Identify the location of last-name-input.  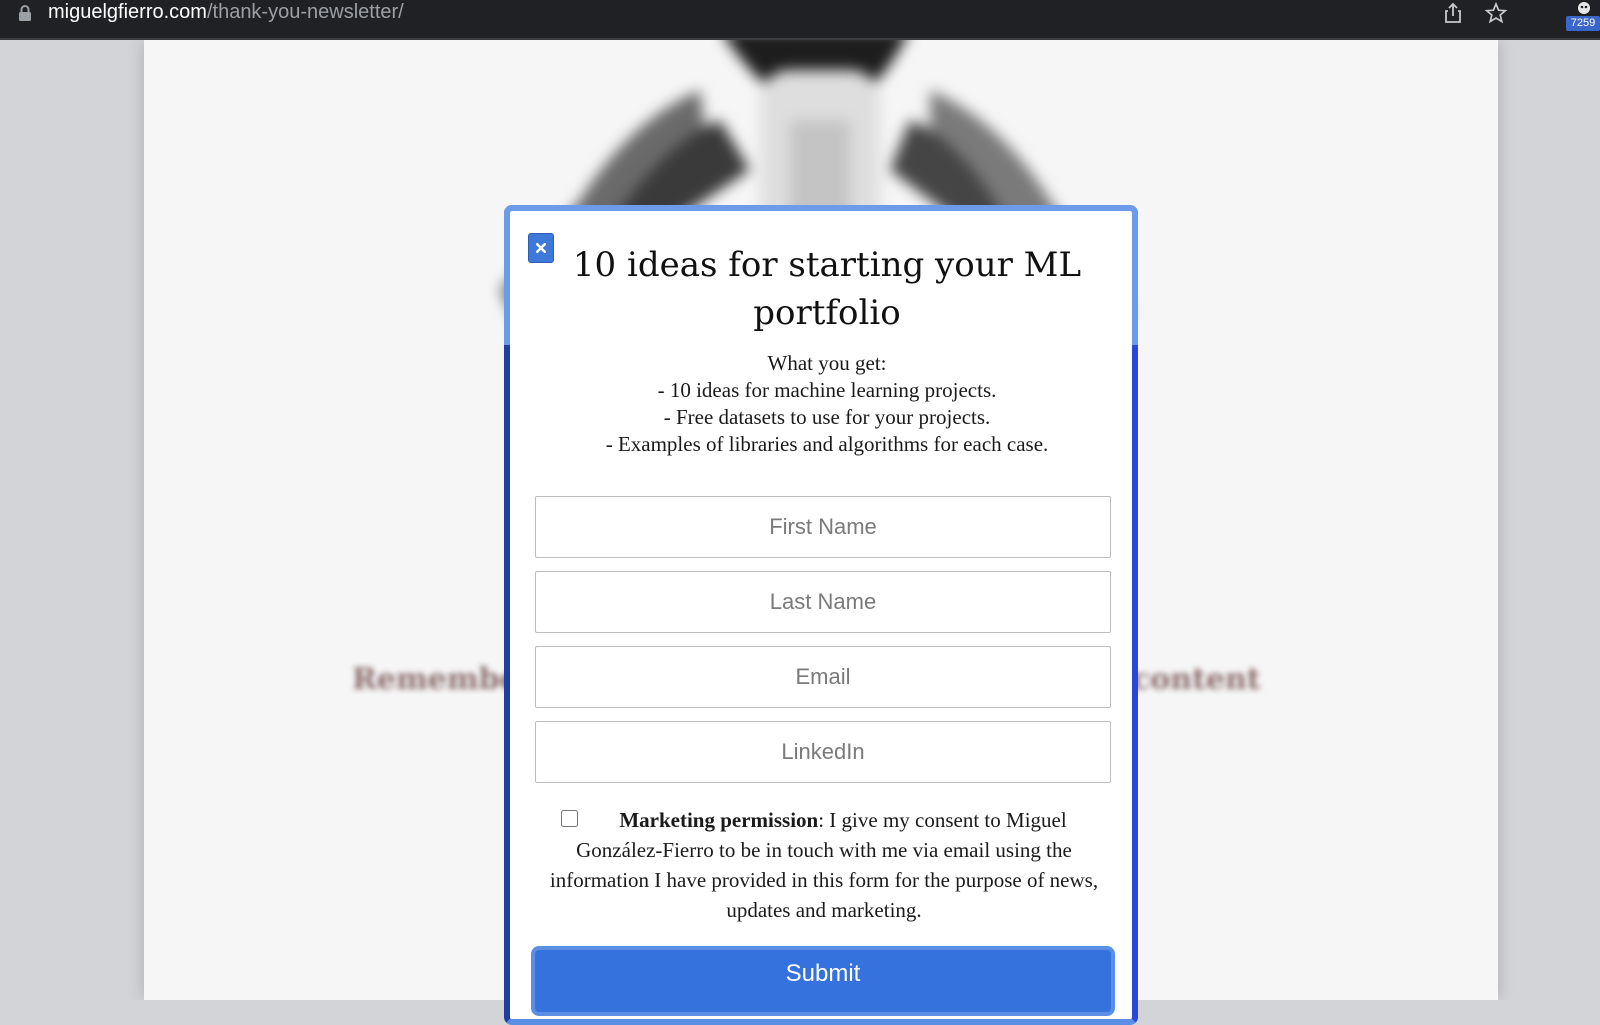
(823, 602).